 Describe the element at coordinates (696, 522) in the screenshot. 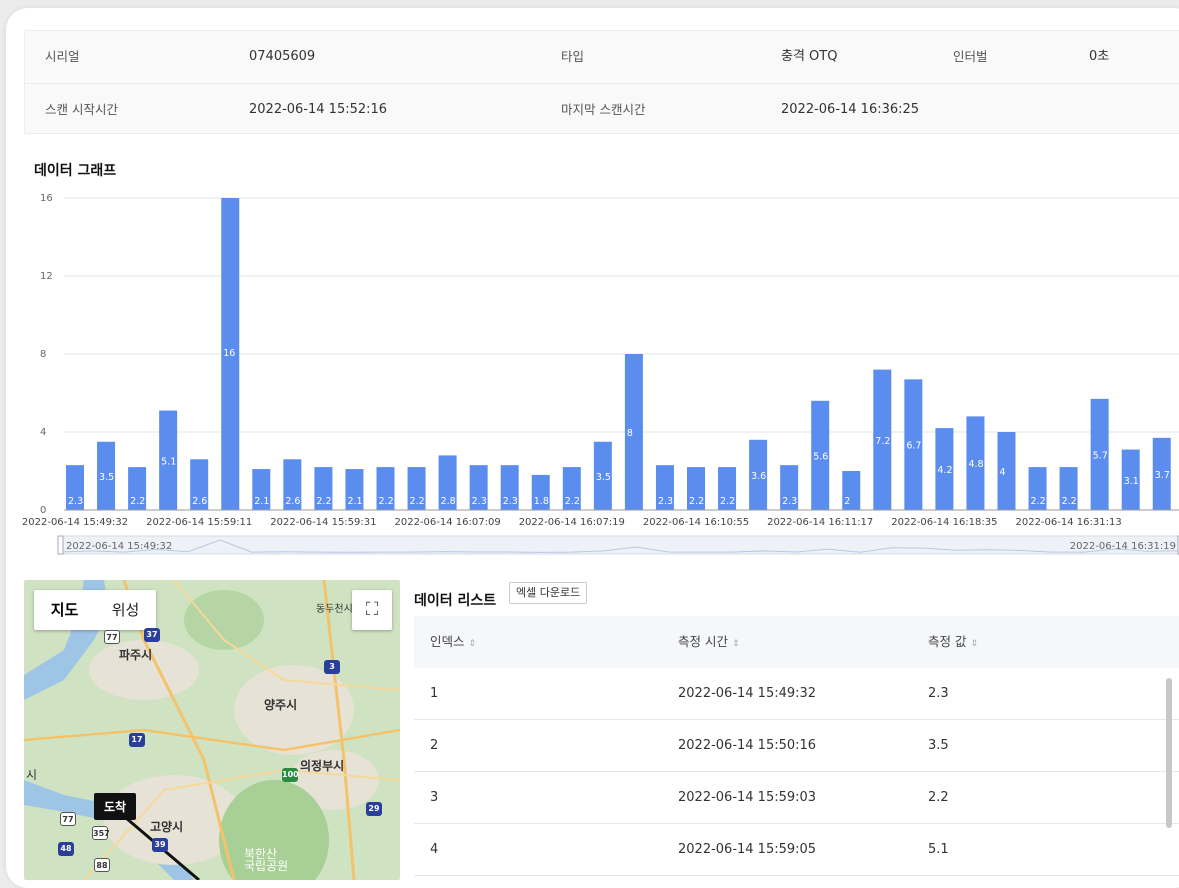

I see `x-tick-label: 2022-06-14 16:10:55` at that location.